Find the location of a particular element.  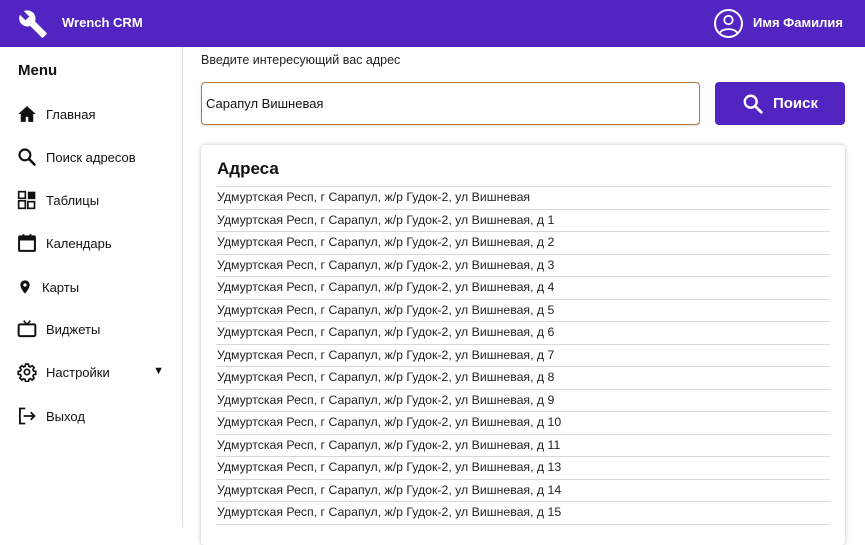

results-title: Адреса is located at coordinates (248, 168).